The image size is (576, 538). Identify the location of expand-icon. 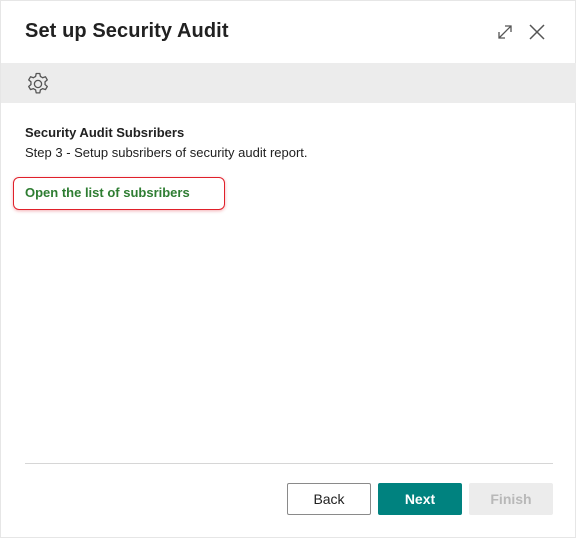
(505, 32).